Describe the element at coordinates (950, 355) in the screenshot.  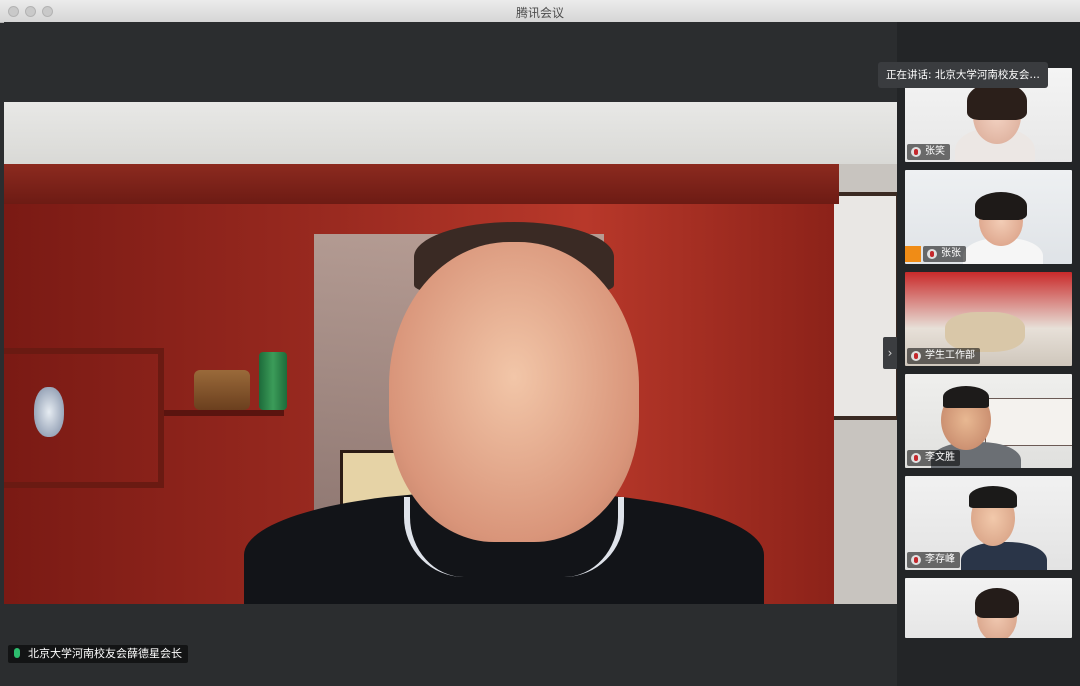
I see `participant-name: 学生工作部` at that location.